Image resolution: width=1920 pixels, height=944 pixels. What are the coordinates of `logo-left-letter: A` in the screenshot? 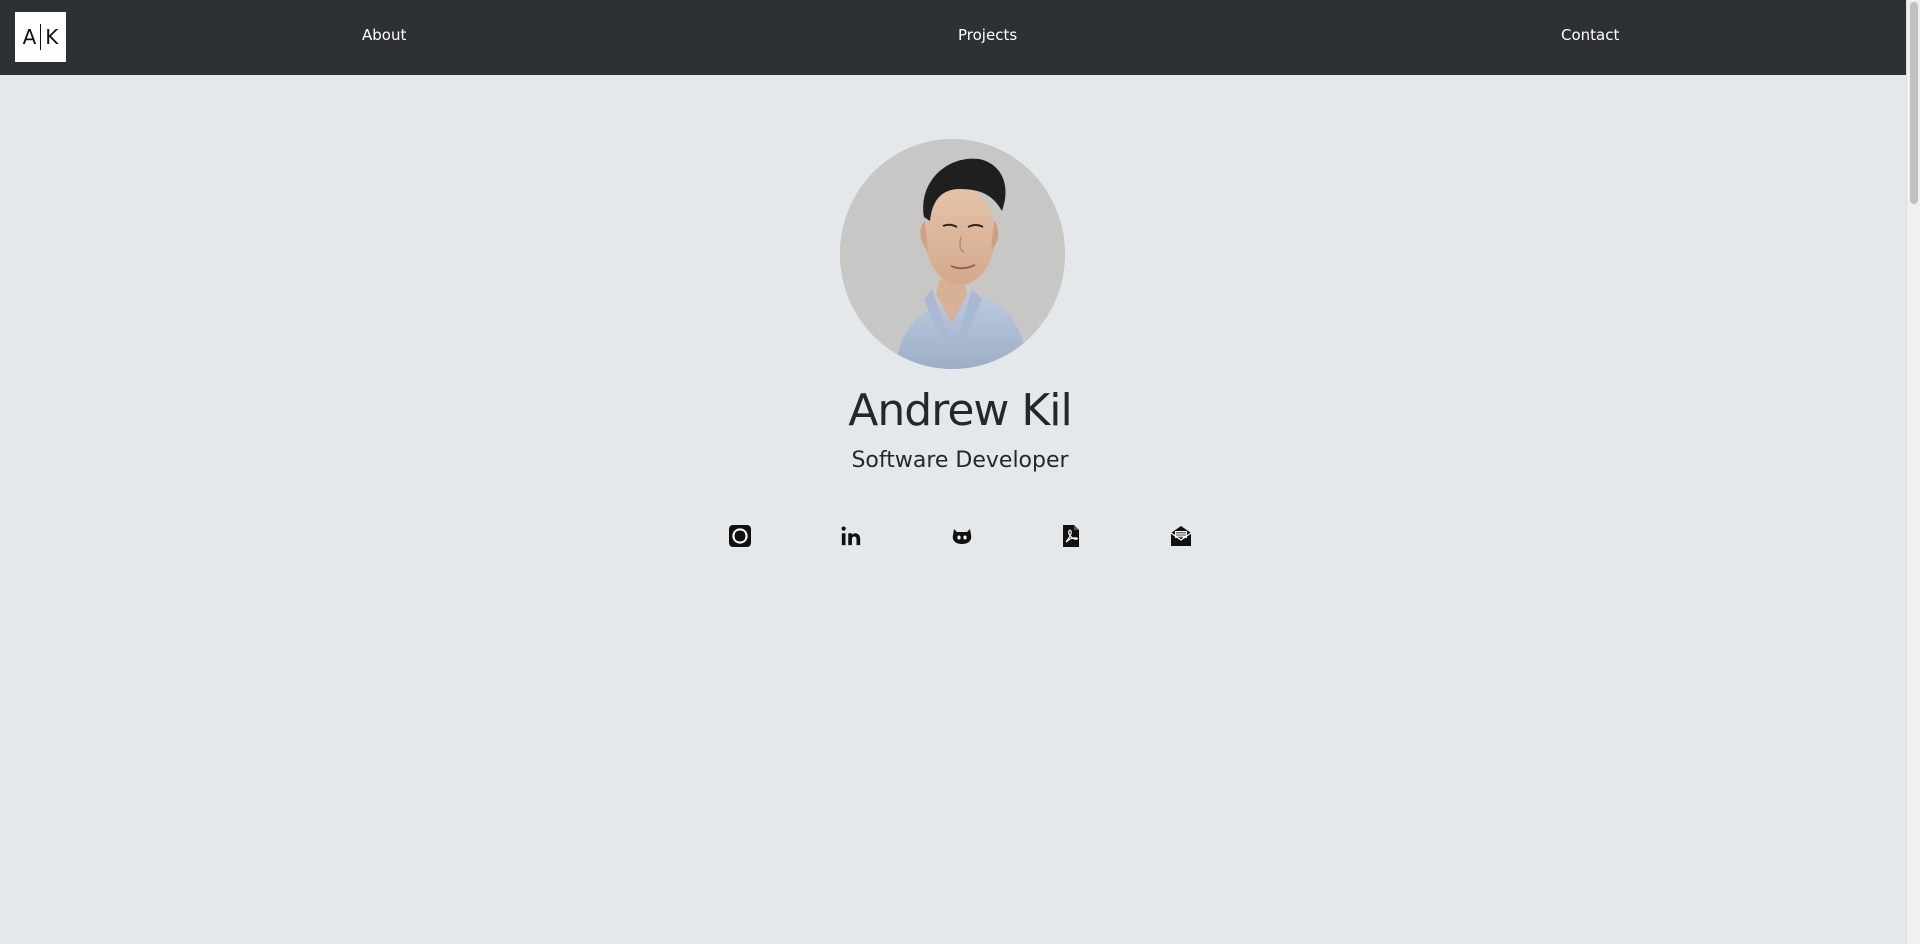 It's located at (29, 37).